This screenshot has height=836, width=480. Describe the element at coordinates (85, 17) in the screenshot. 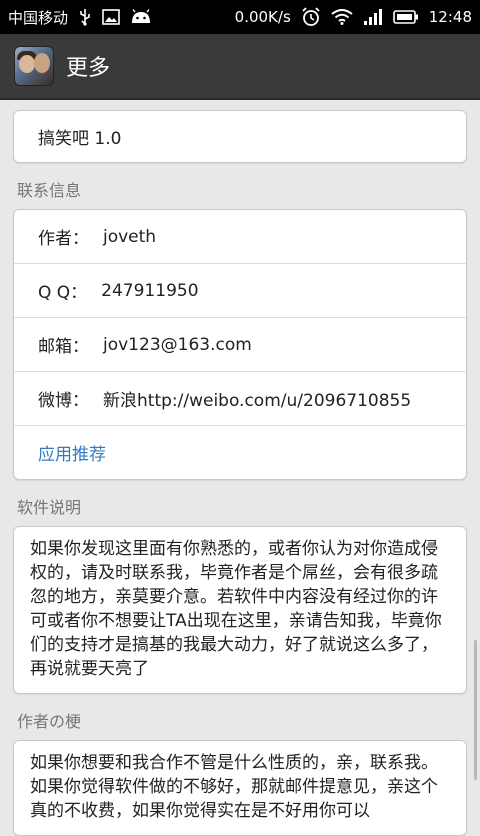

I see `usb-icon` at that location.